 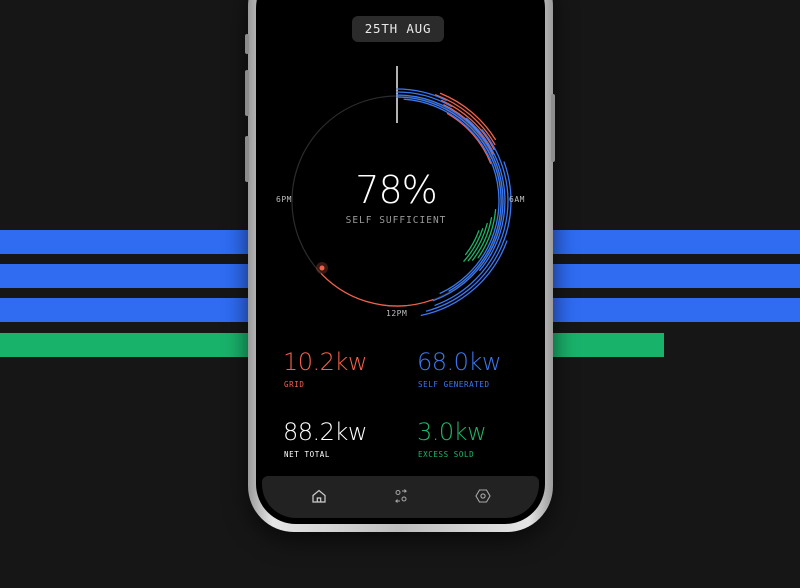 I want to click on excess-sold-label: EXCESS SOLD, so click(x=446, y=454).